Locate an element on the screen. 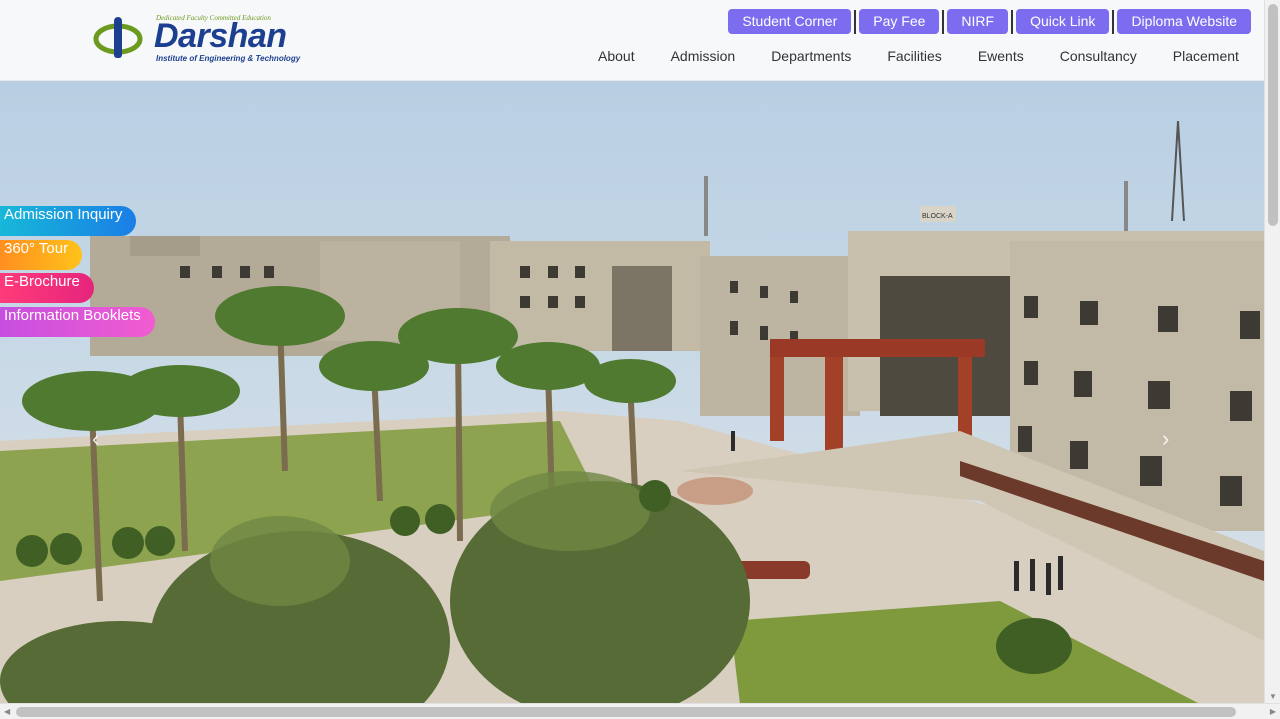  nav-departments: Departments is located at coordinates (811, 56).